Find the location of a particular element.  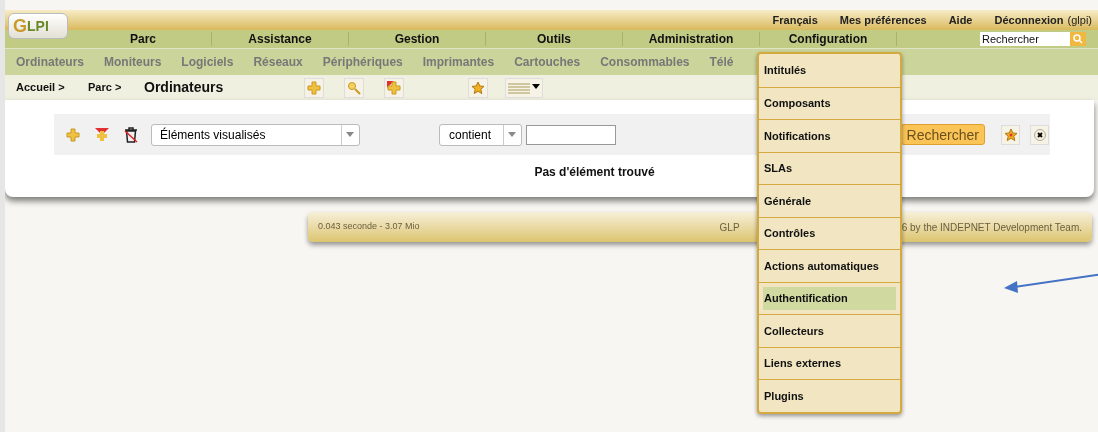

breadcrumb-link: Accueil > is located at coordinates (52, 87).